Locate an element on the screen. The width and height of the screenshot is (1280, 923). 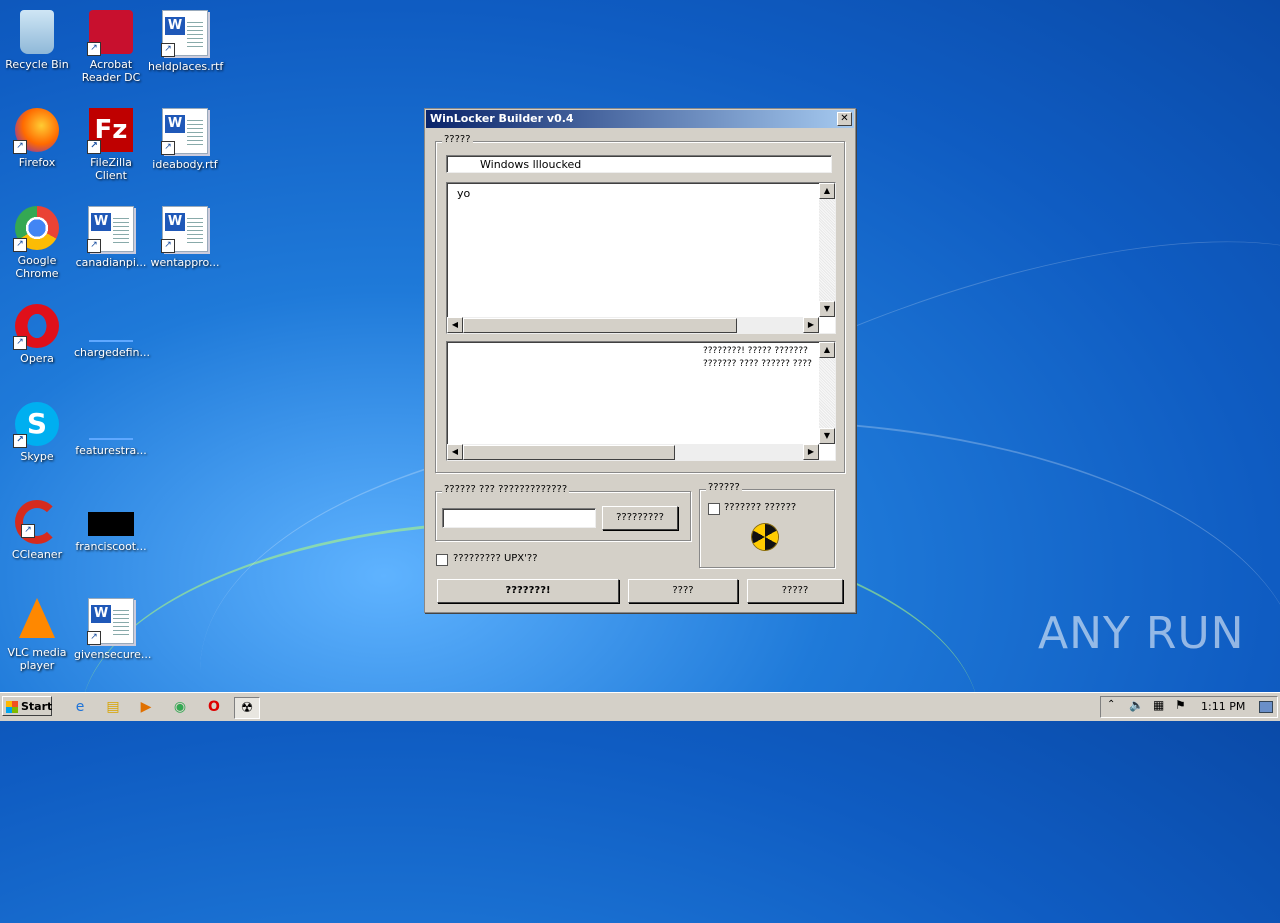
desktop-icon-recycle-bin: Recycle Bin is located at coordinates (37, 38).